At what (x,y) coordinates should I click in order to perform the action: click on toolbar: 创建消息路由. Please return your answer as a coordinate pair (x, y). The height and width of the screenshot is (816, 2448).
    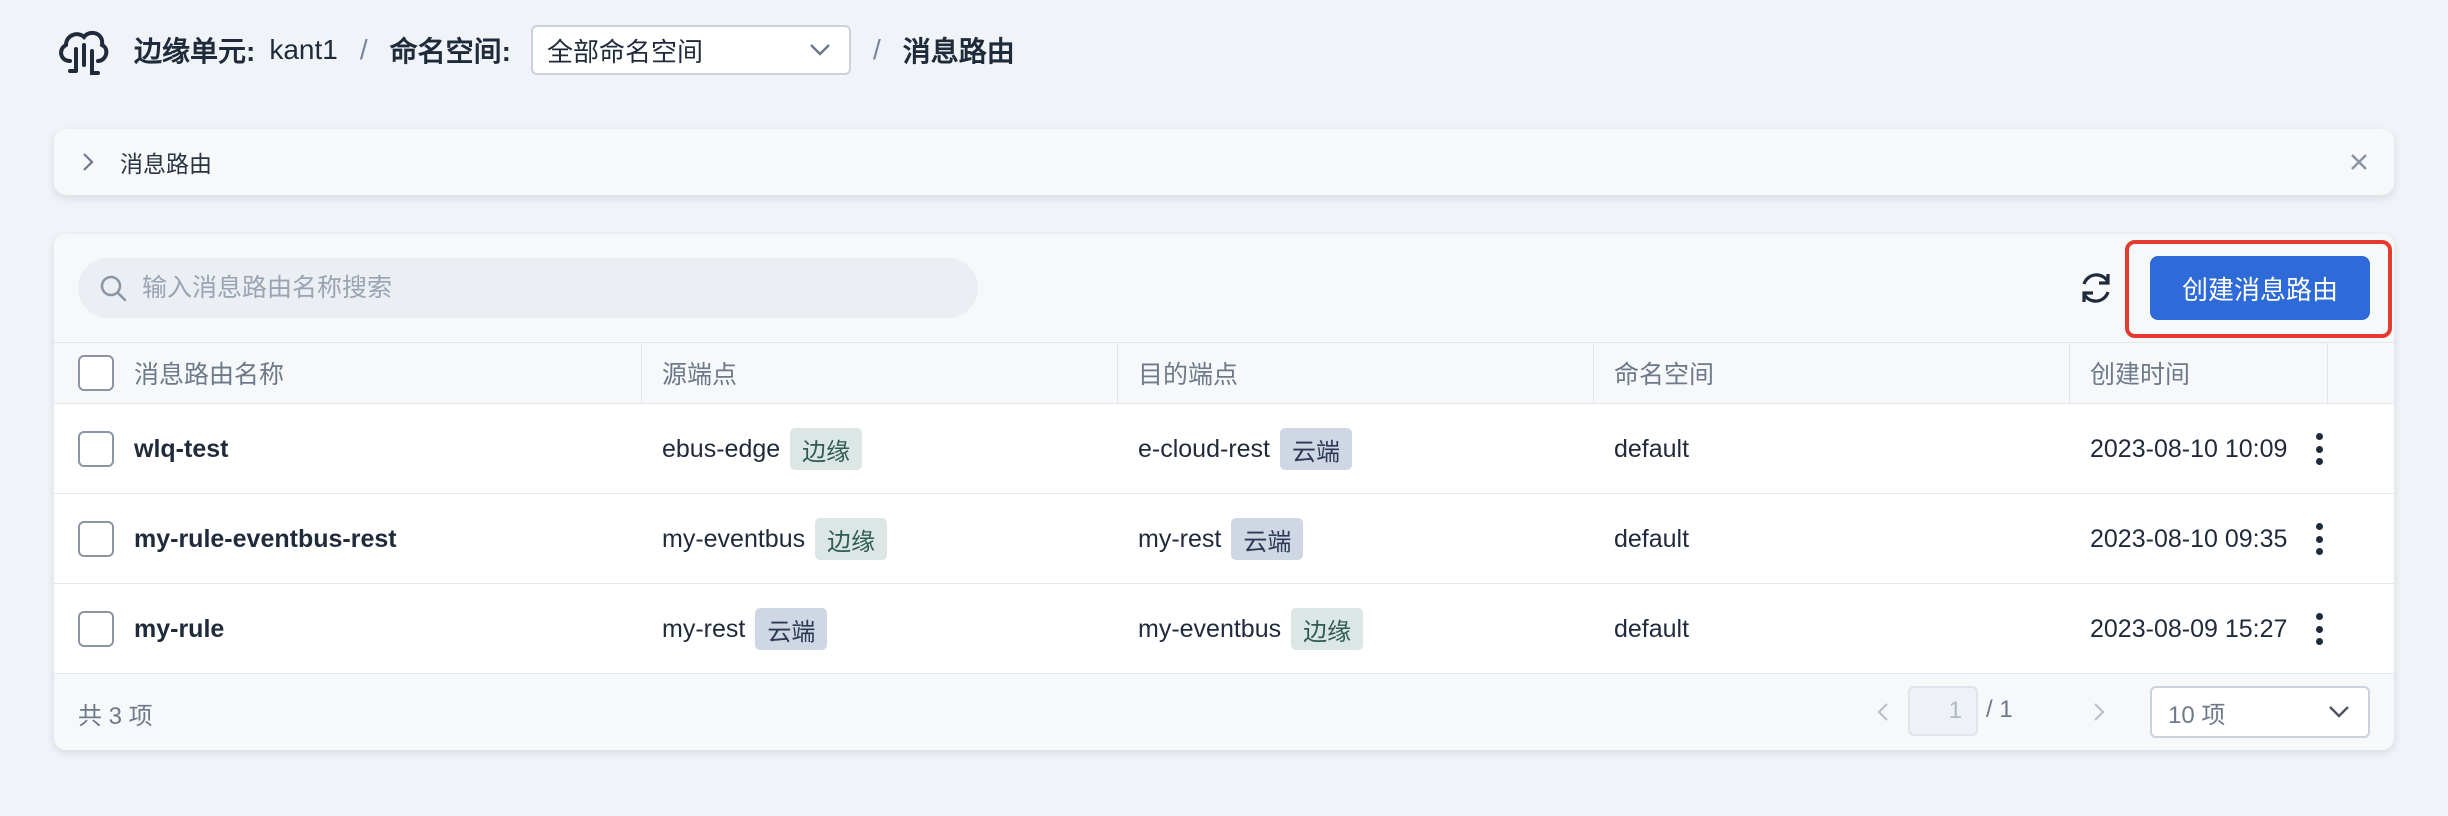
    Looking at the image, I should click on (1224, 288).